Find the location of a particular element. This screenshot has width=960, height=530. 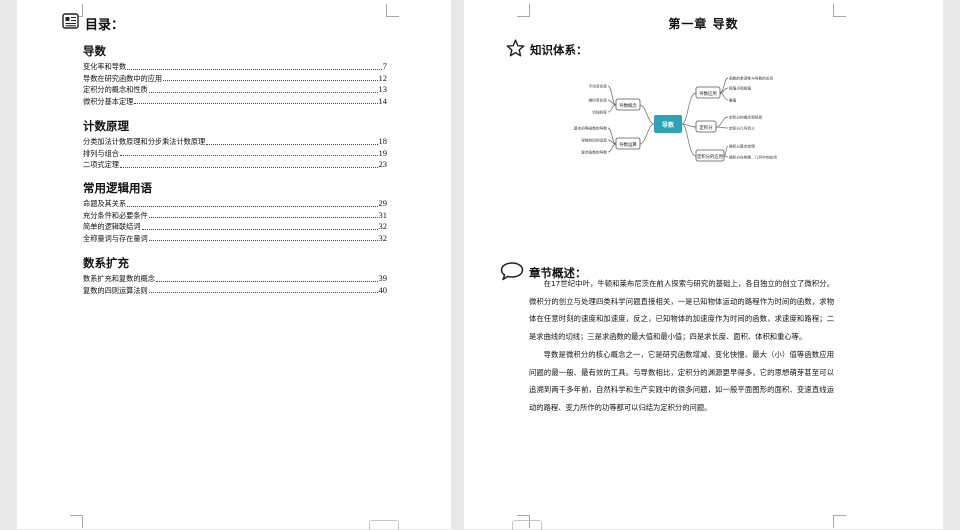

toc-section-heading: 数系扩充 is located at coordinates (106, 263).